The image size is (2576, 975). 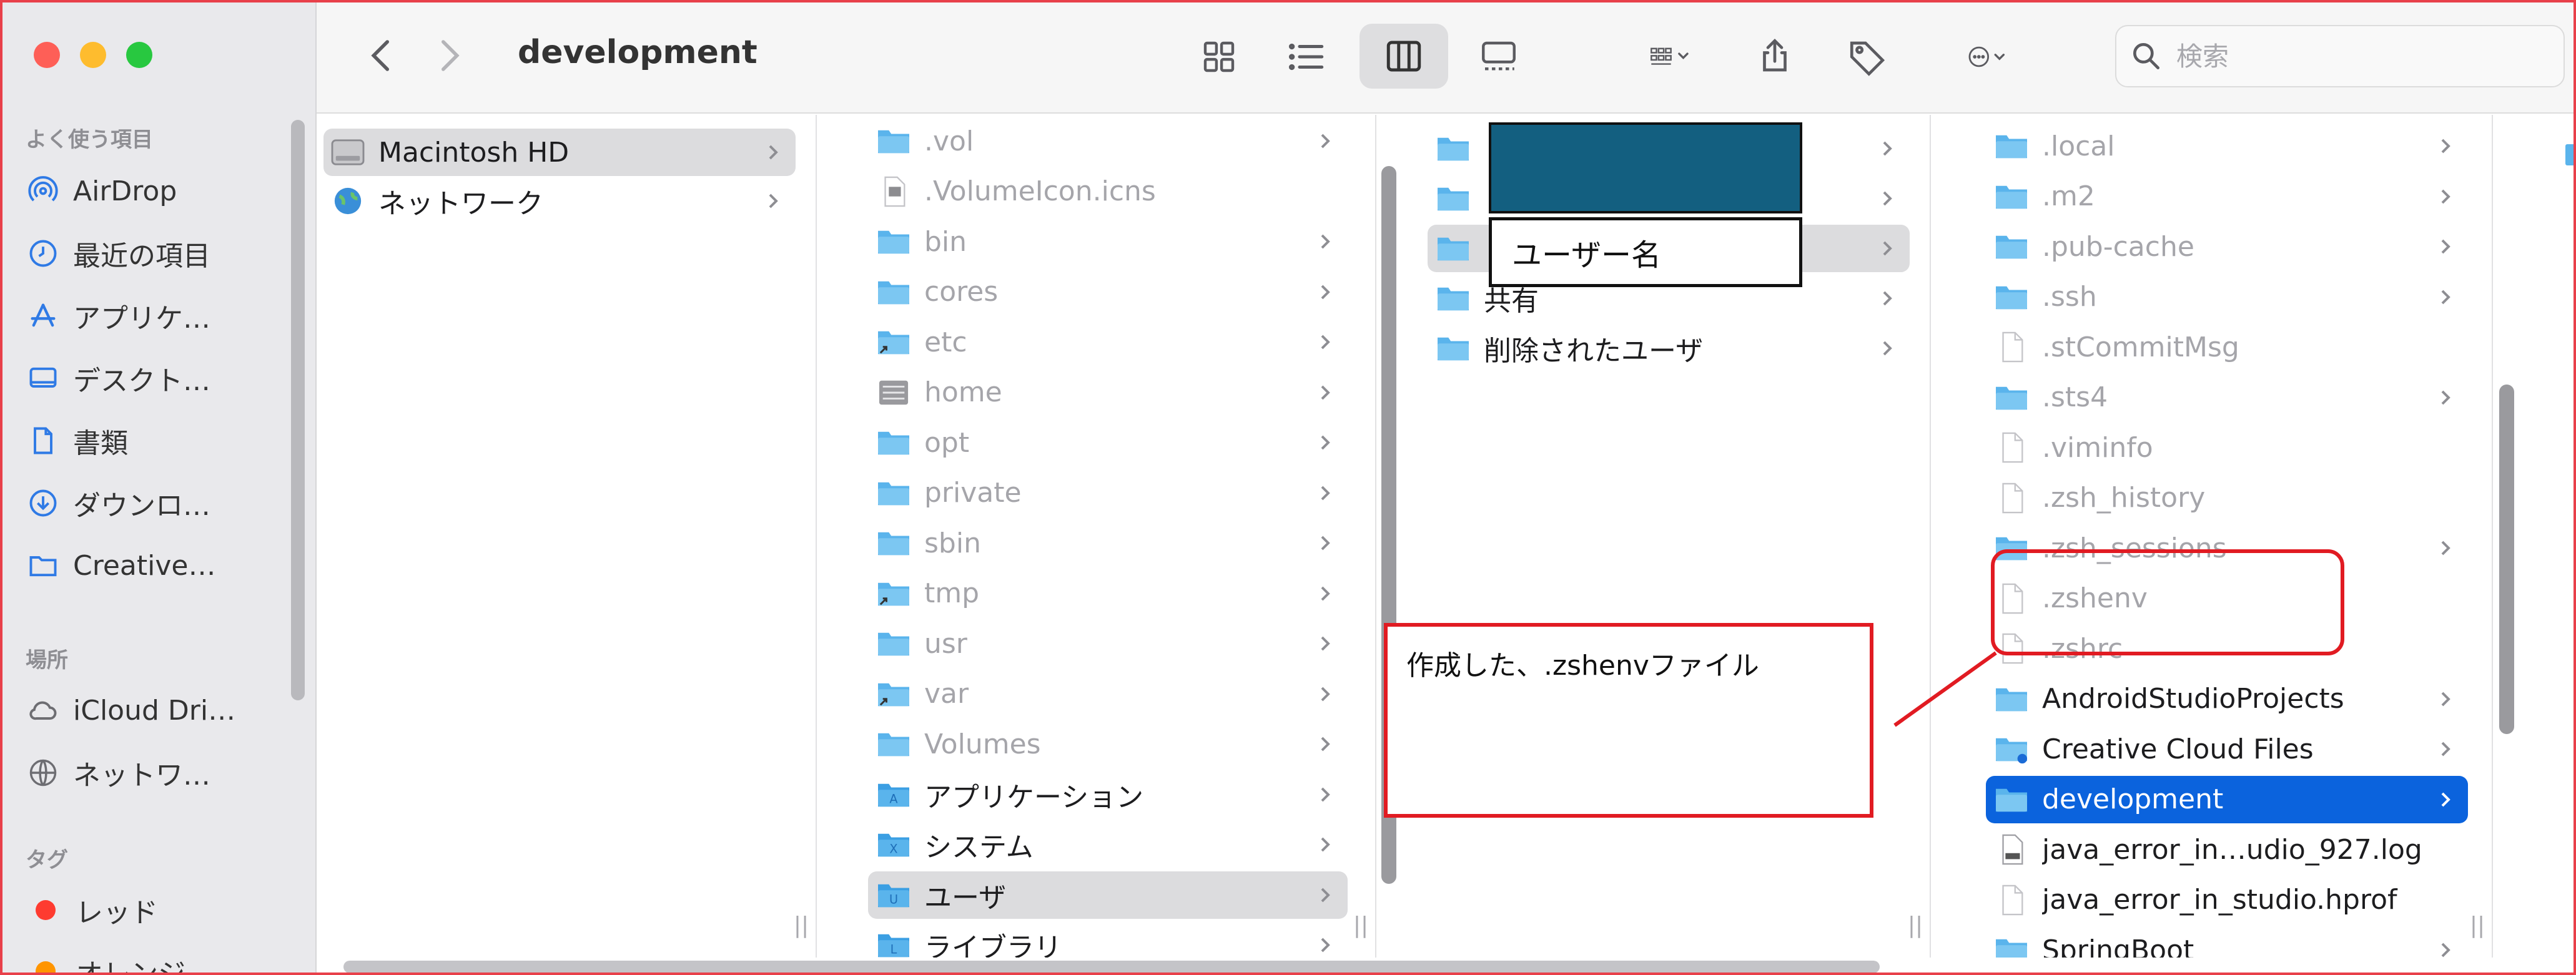 I want to click on list-item: Volumes, so click(x=1108, y=744).